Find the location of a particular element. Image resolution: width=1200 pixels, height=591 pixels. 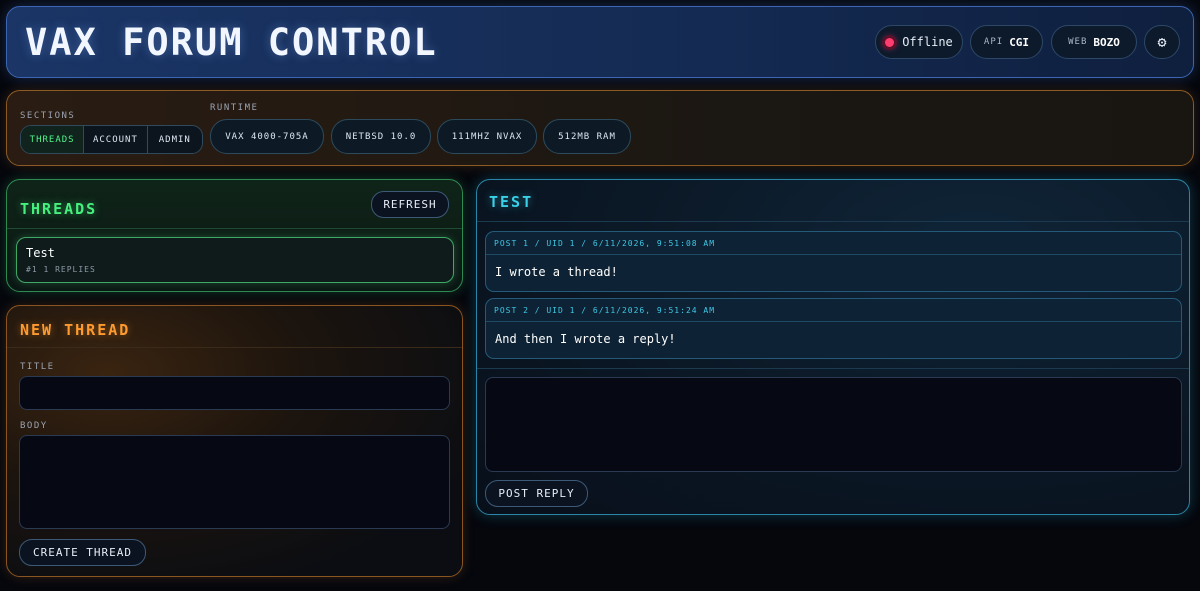

tab-threads: THREADS is located at coordinates (53, 139).